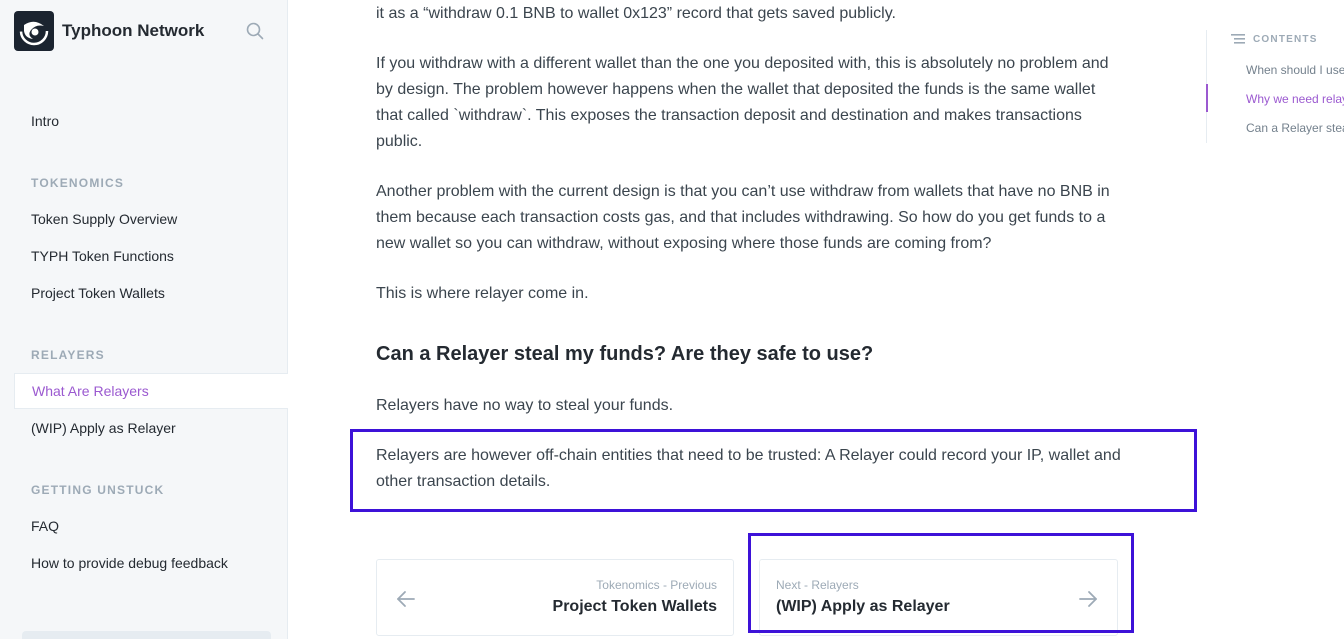 The height and width of the screenshot is (639, 1344). I want to click on sidebar-item-project-token-wallets: Project Token Wallets, so click(151, 293).